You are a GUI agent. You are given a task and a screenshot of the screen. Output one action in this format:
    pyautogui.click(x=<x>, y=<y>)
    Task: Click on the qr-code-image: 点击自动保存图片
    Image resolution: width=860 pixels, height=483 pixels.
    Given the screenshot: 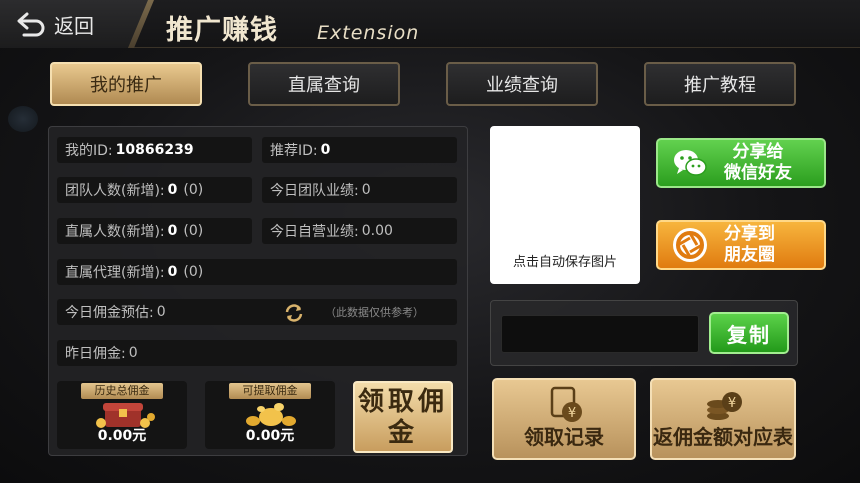 What is the action you would take?
    pyautogui.click(x=565, y=205)
    